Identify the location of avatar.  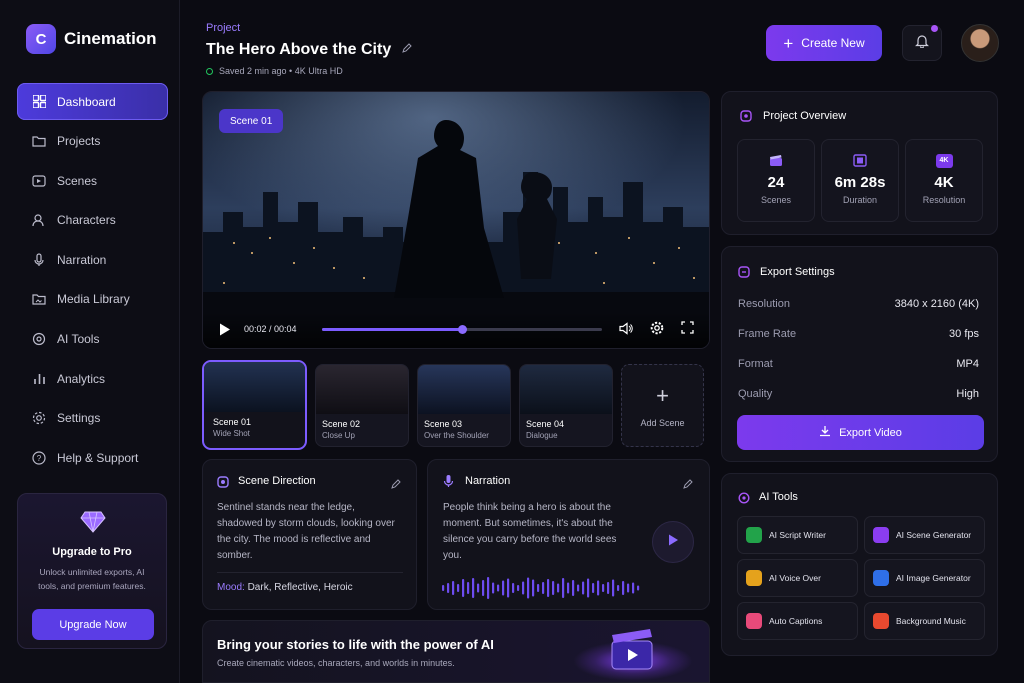
(980, 43).